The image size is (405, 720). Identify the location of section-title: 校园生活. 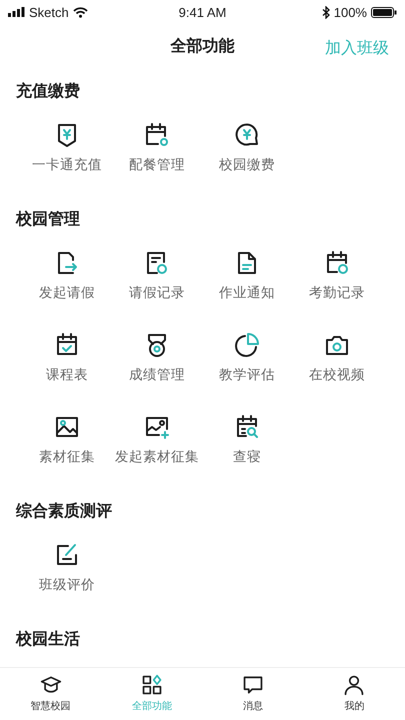
(48, 639).